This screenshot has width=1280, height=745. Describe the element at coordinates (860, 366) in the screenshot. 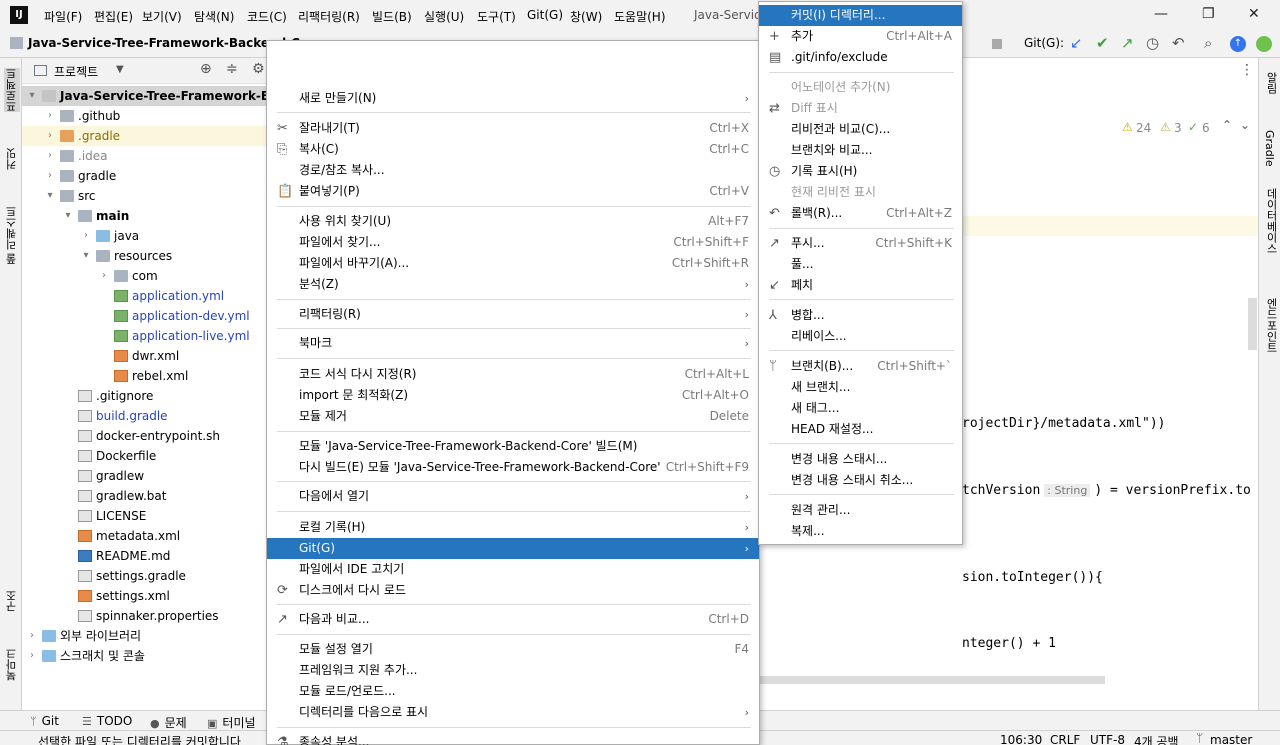

I see `menu-item: ᛘ 브랜치(B)... Ctrl+Shift+`` at that location.